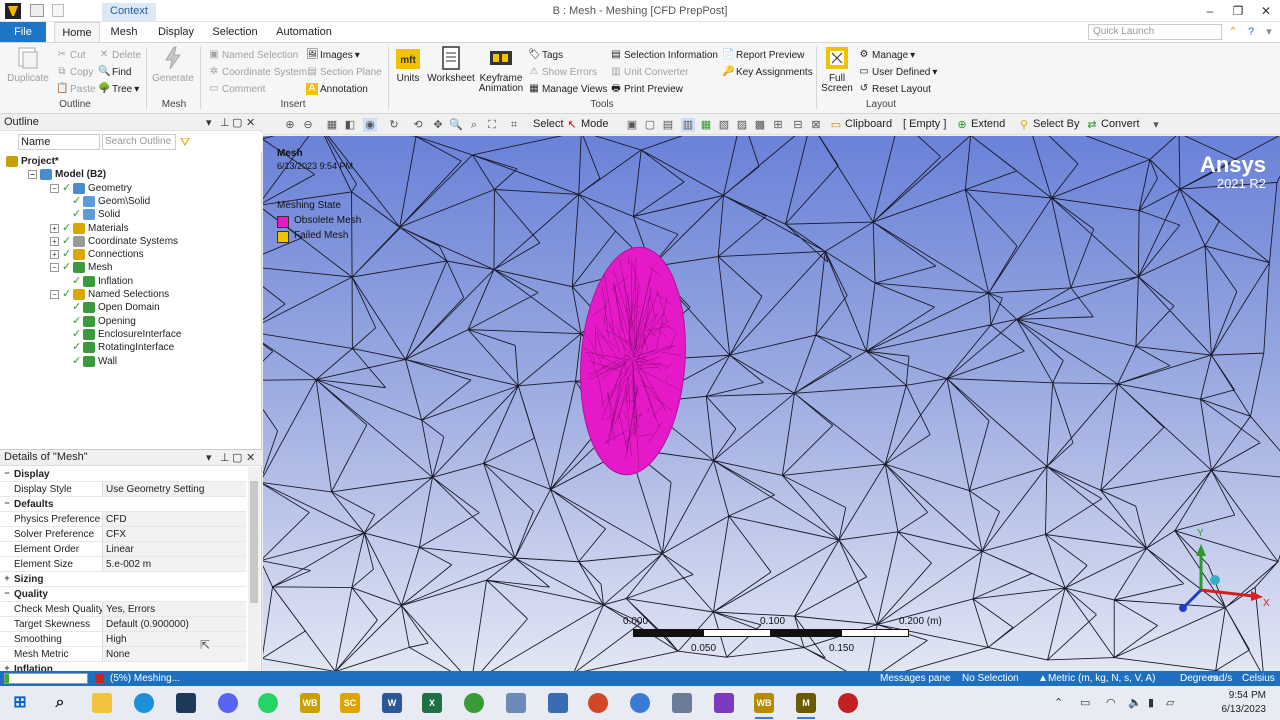 This screenshot has width=1280, height=720. Describe the element at coordinates (209, 122) in the screenshot. I see `dropdown-icon: ▾` at that location.